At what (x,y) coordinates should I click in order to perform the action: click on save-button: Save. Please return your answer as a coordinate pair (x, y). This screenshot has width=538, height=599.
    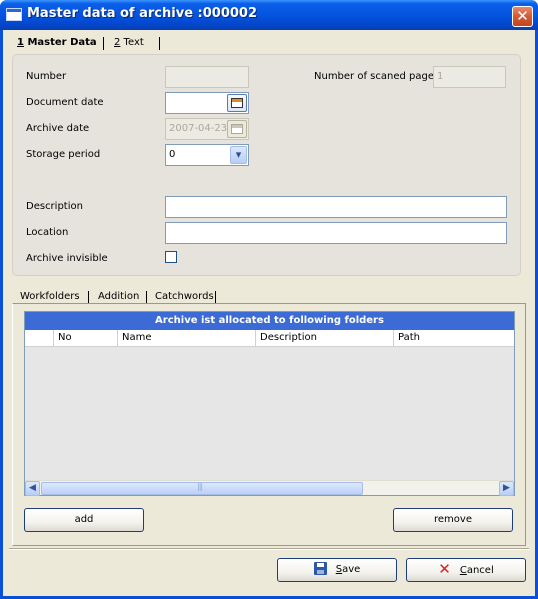
    Looking at the image, I should click on (337, 570).